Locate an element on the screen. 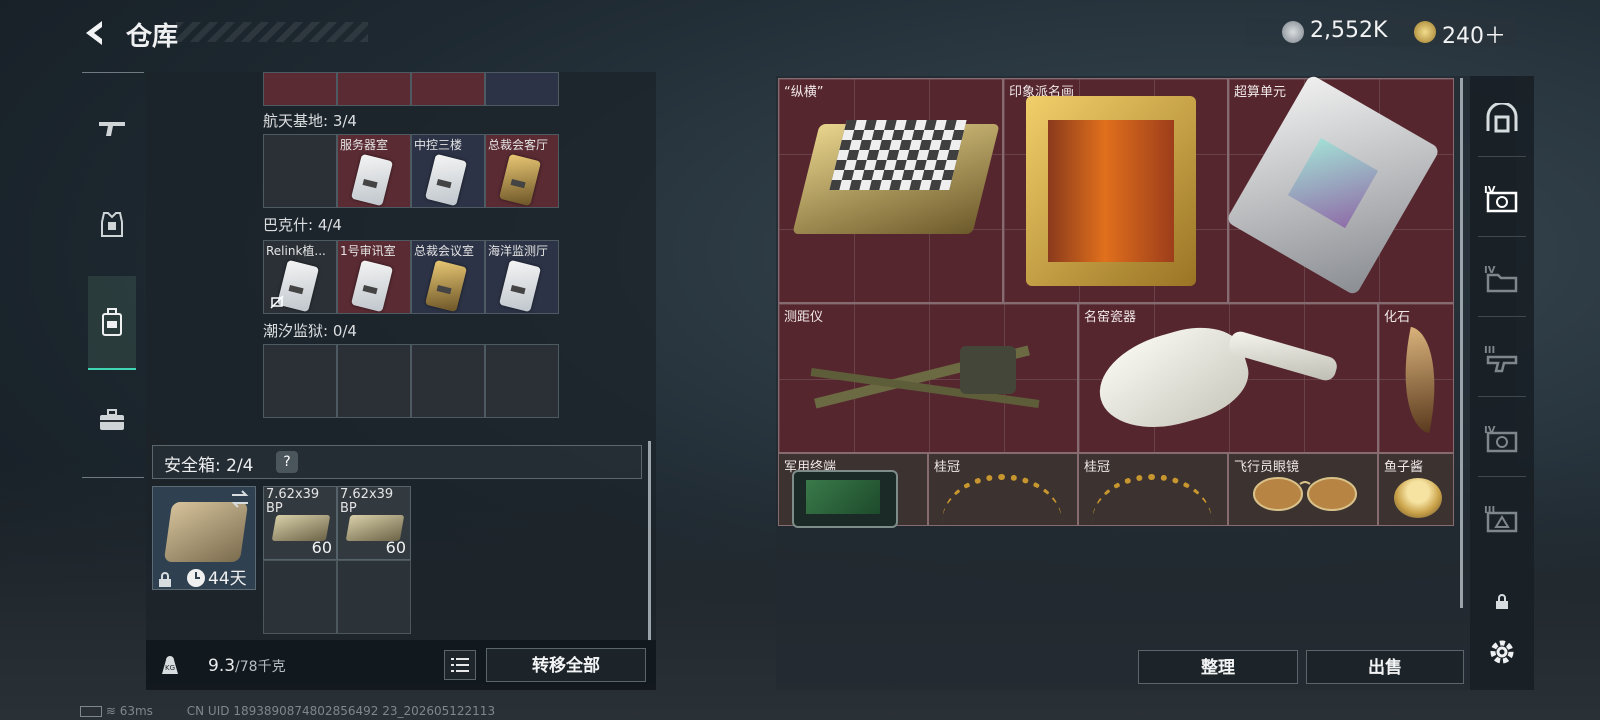 The height and width of the screenshot is (720, 1600). battery-icon is located at coordinates (91, 711).